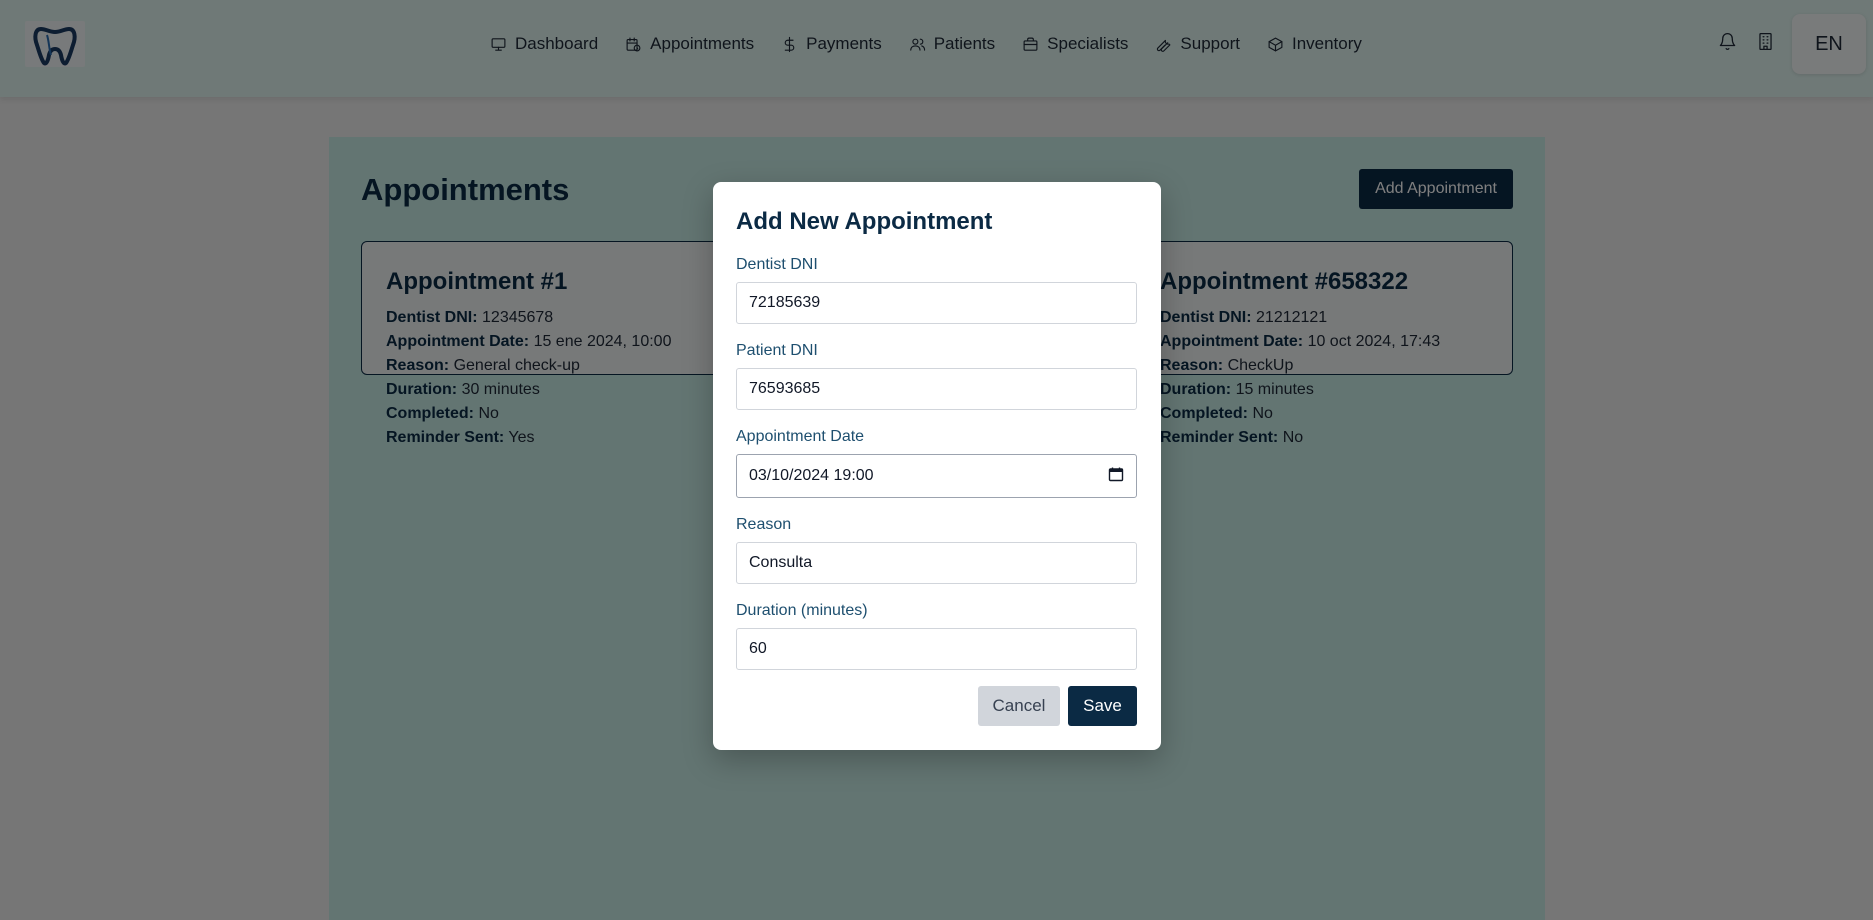 Image resolution: width=1873 pixels, height=920 pixels. Describe the element at coordinates (802, 610) in the screenshot. I see `duration-label: Duration (minutes)` at that location.